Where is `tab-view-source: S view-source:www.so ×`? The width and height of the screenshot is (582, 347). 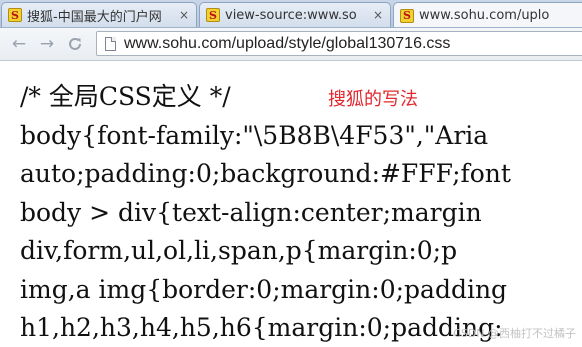 tab-view-source: S view-source:www.so × is located at coordinates (295, 14).